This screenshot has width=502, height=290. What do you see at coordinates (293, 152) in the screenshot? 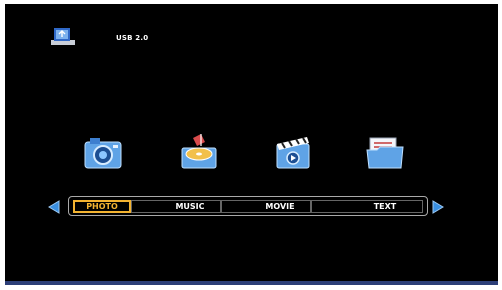
I see `clapperboard-icon` at bounding box center [293, 152].